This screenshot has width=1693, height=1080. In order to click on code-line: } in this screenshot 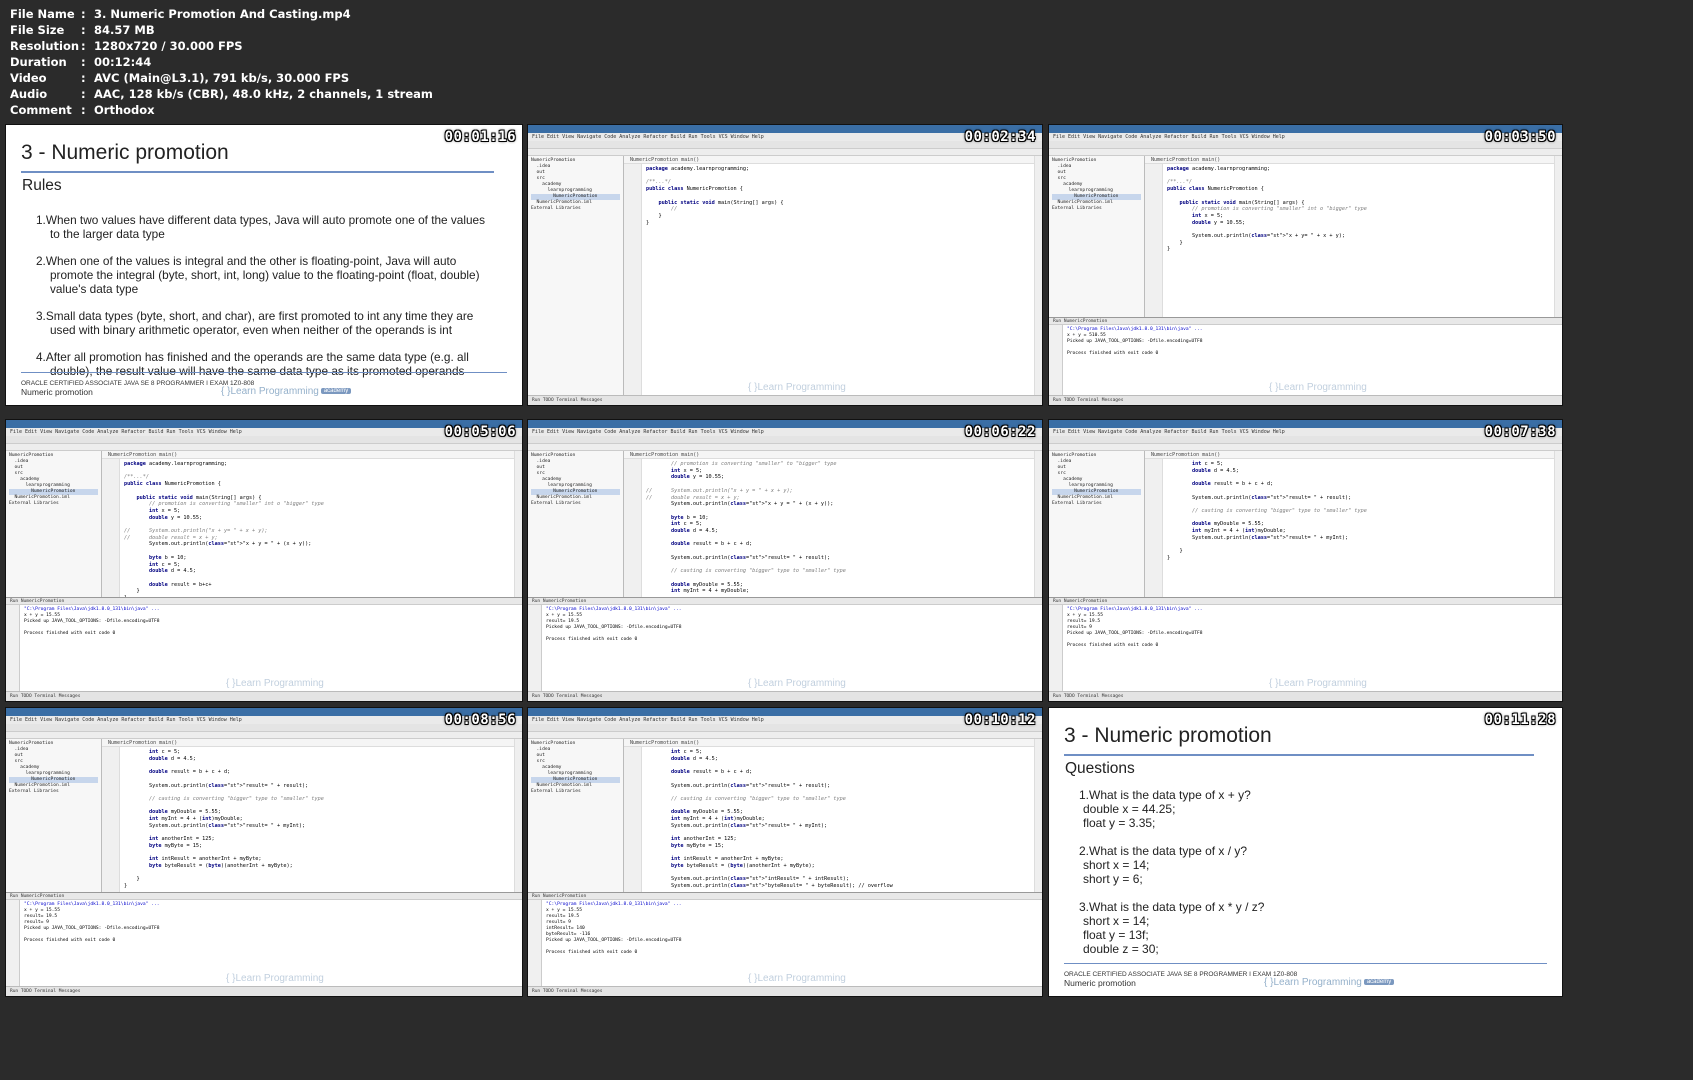, I will do `click(1175, 242)`.